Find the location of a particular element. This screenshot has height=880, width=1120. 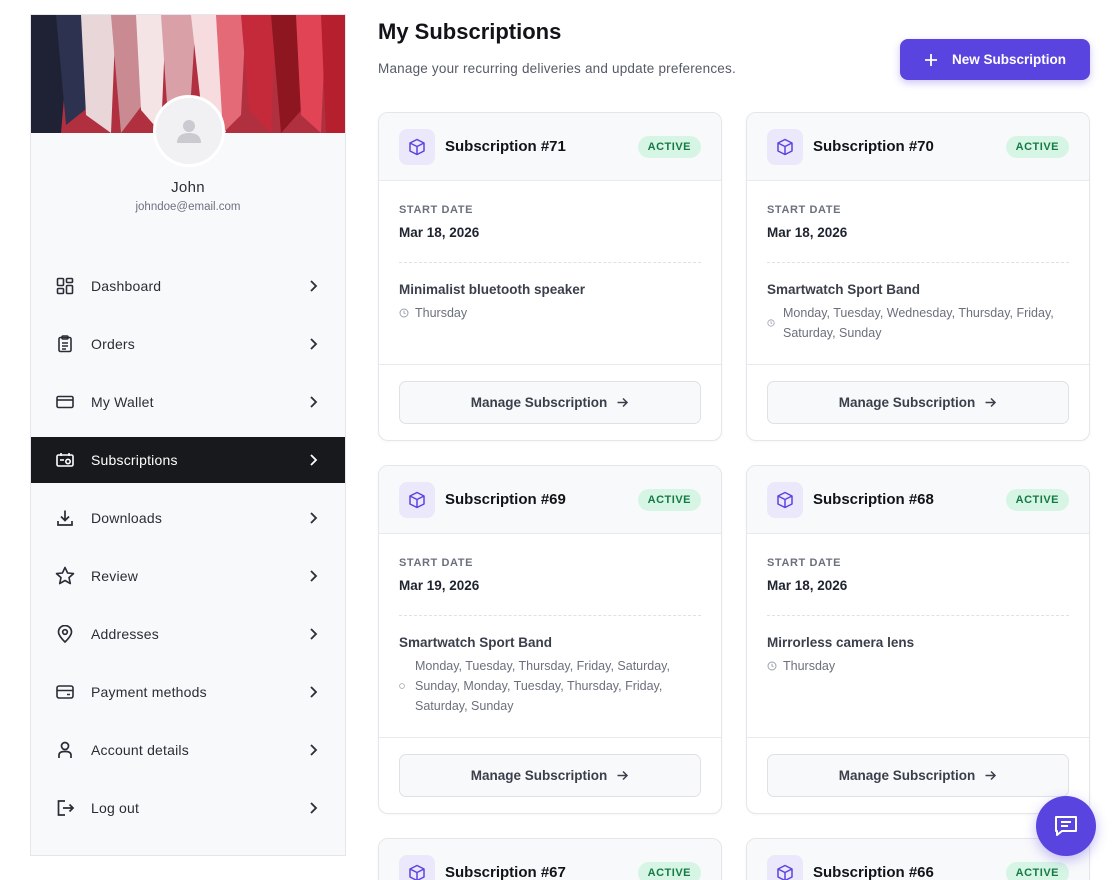

card-title: Subscription #66 is located at coordinates (873, 872).